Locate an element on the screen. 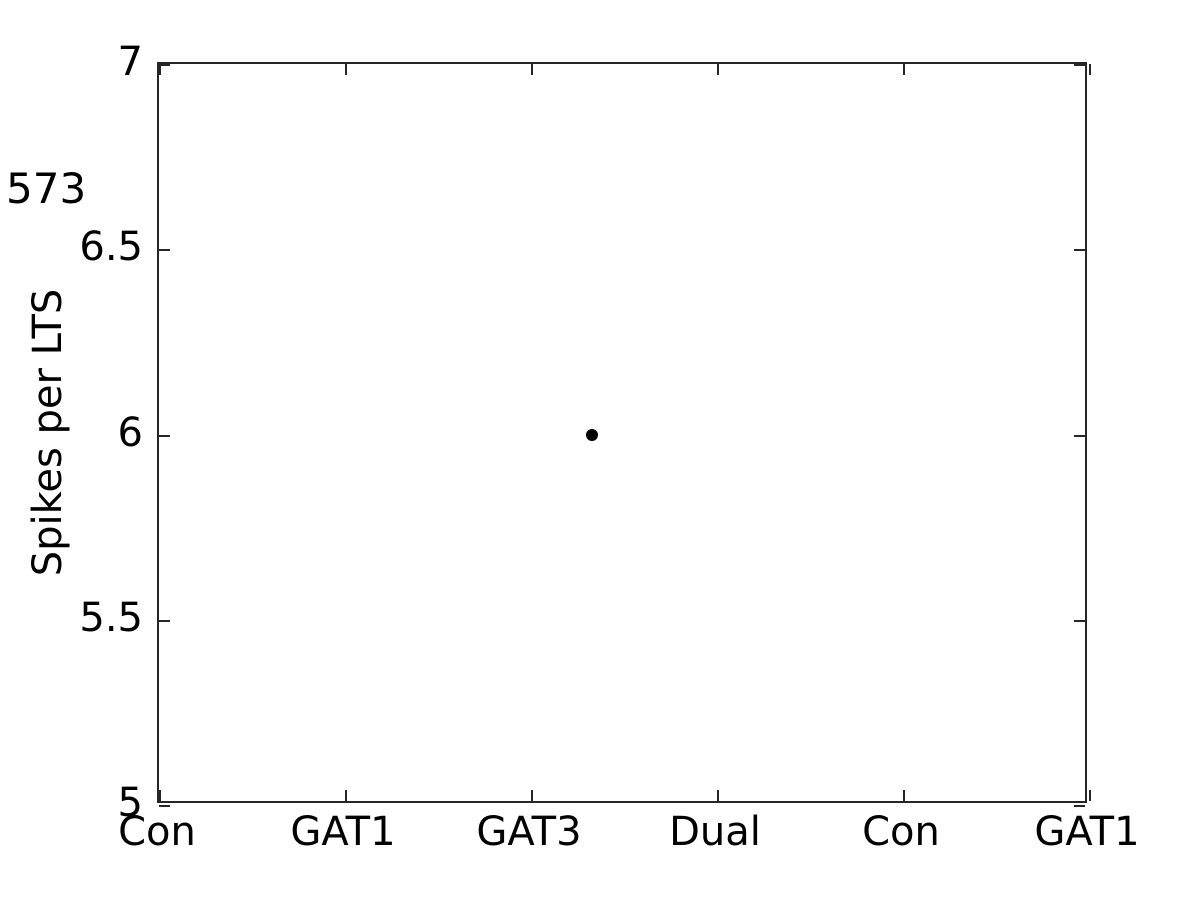 The width and height of the screenshot is (1200, 900). y-tick-label: 6 is located at coordinates (130, 432).